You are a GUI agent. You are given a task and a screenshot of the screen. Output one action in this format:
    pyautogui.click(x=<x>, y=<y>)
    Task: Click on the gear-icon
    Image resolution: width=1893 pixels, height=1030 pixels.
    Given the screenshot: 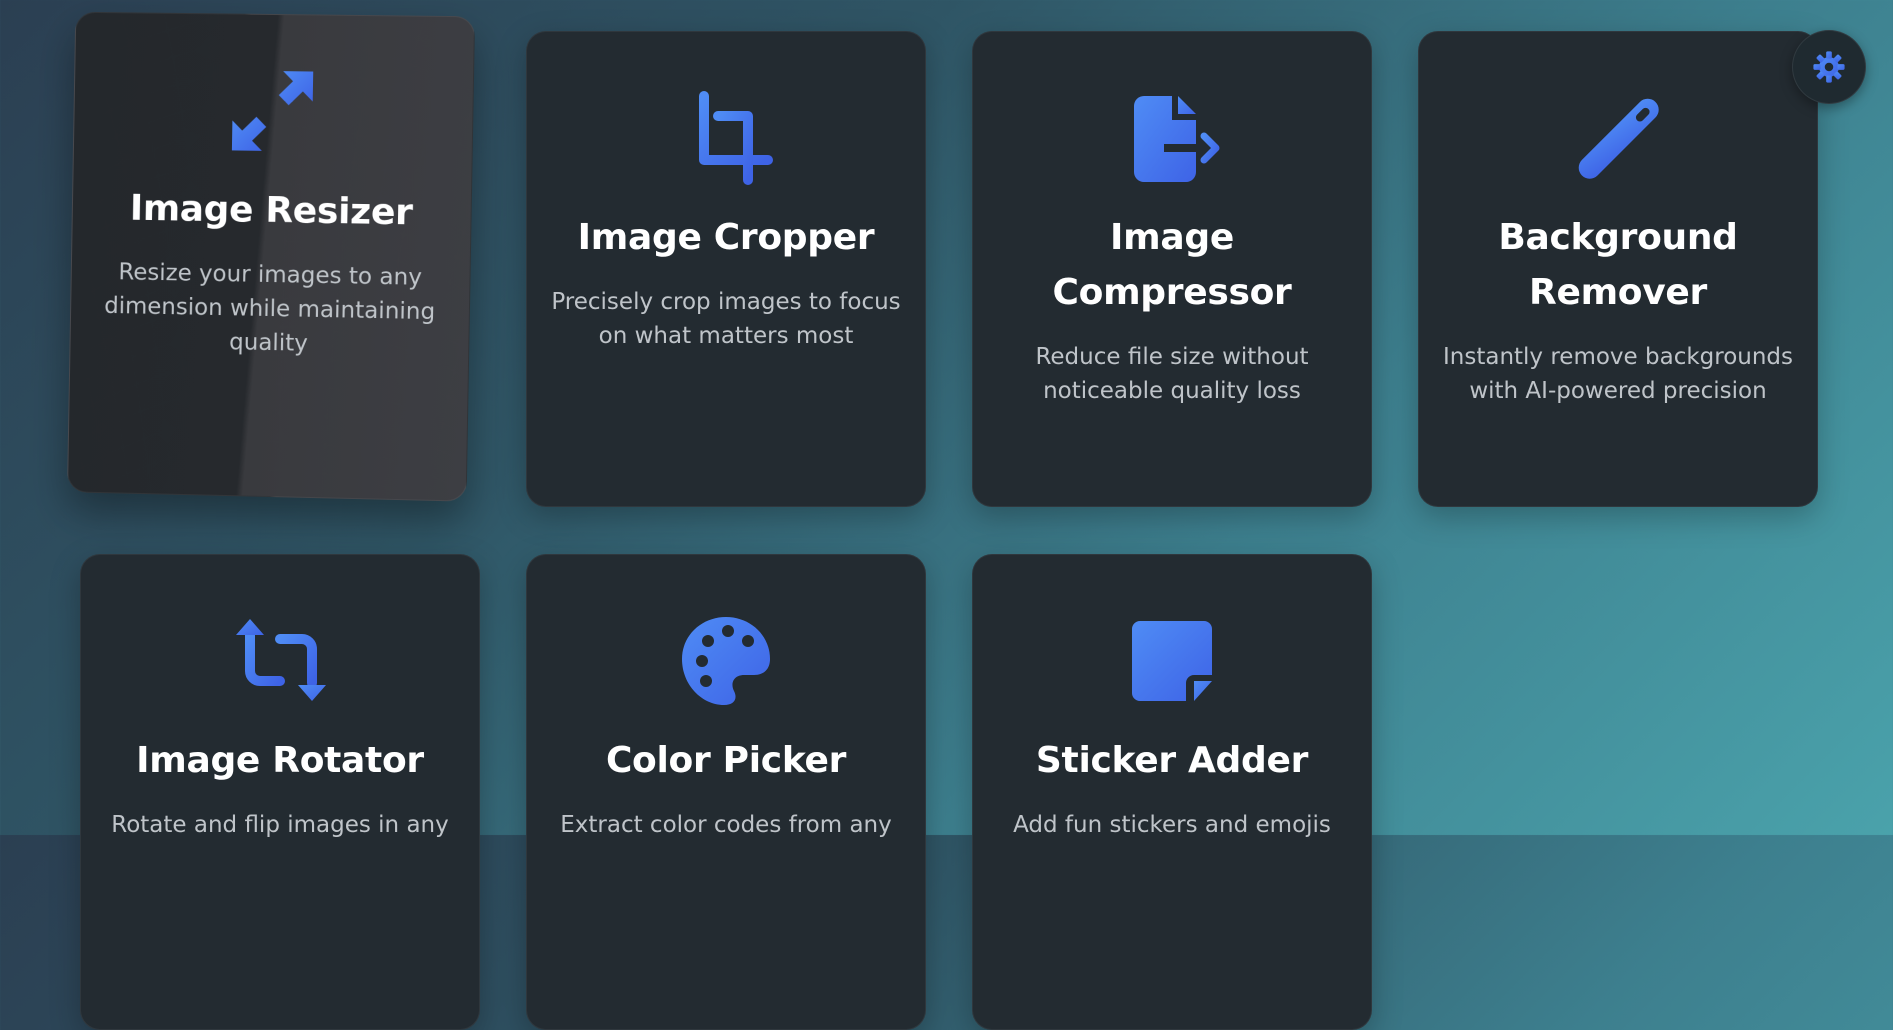 What is the action you would take?
    pyautogui.click(x=1829, y=67)
    